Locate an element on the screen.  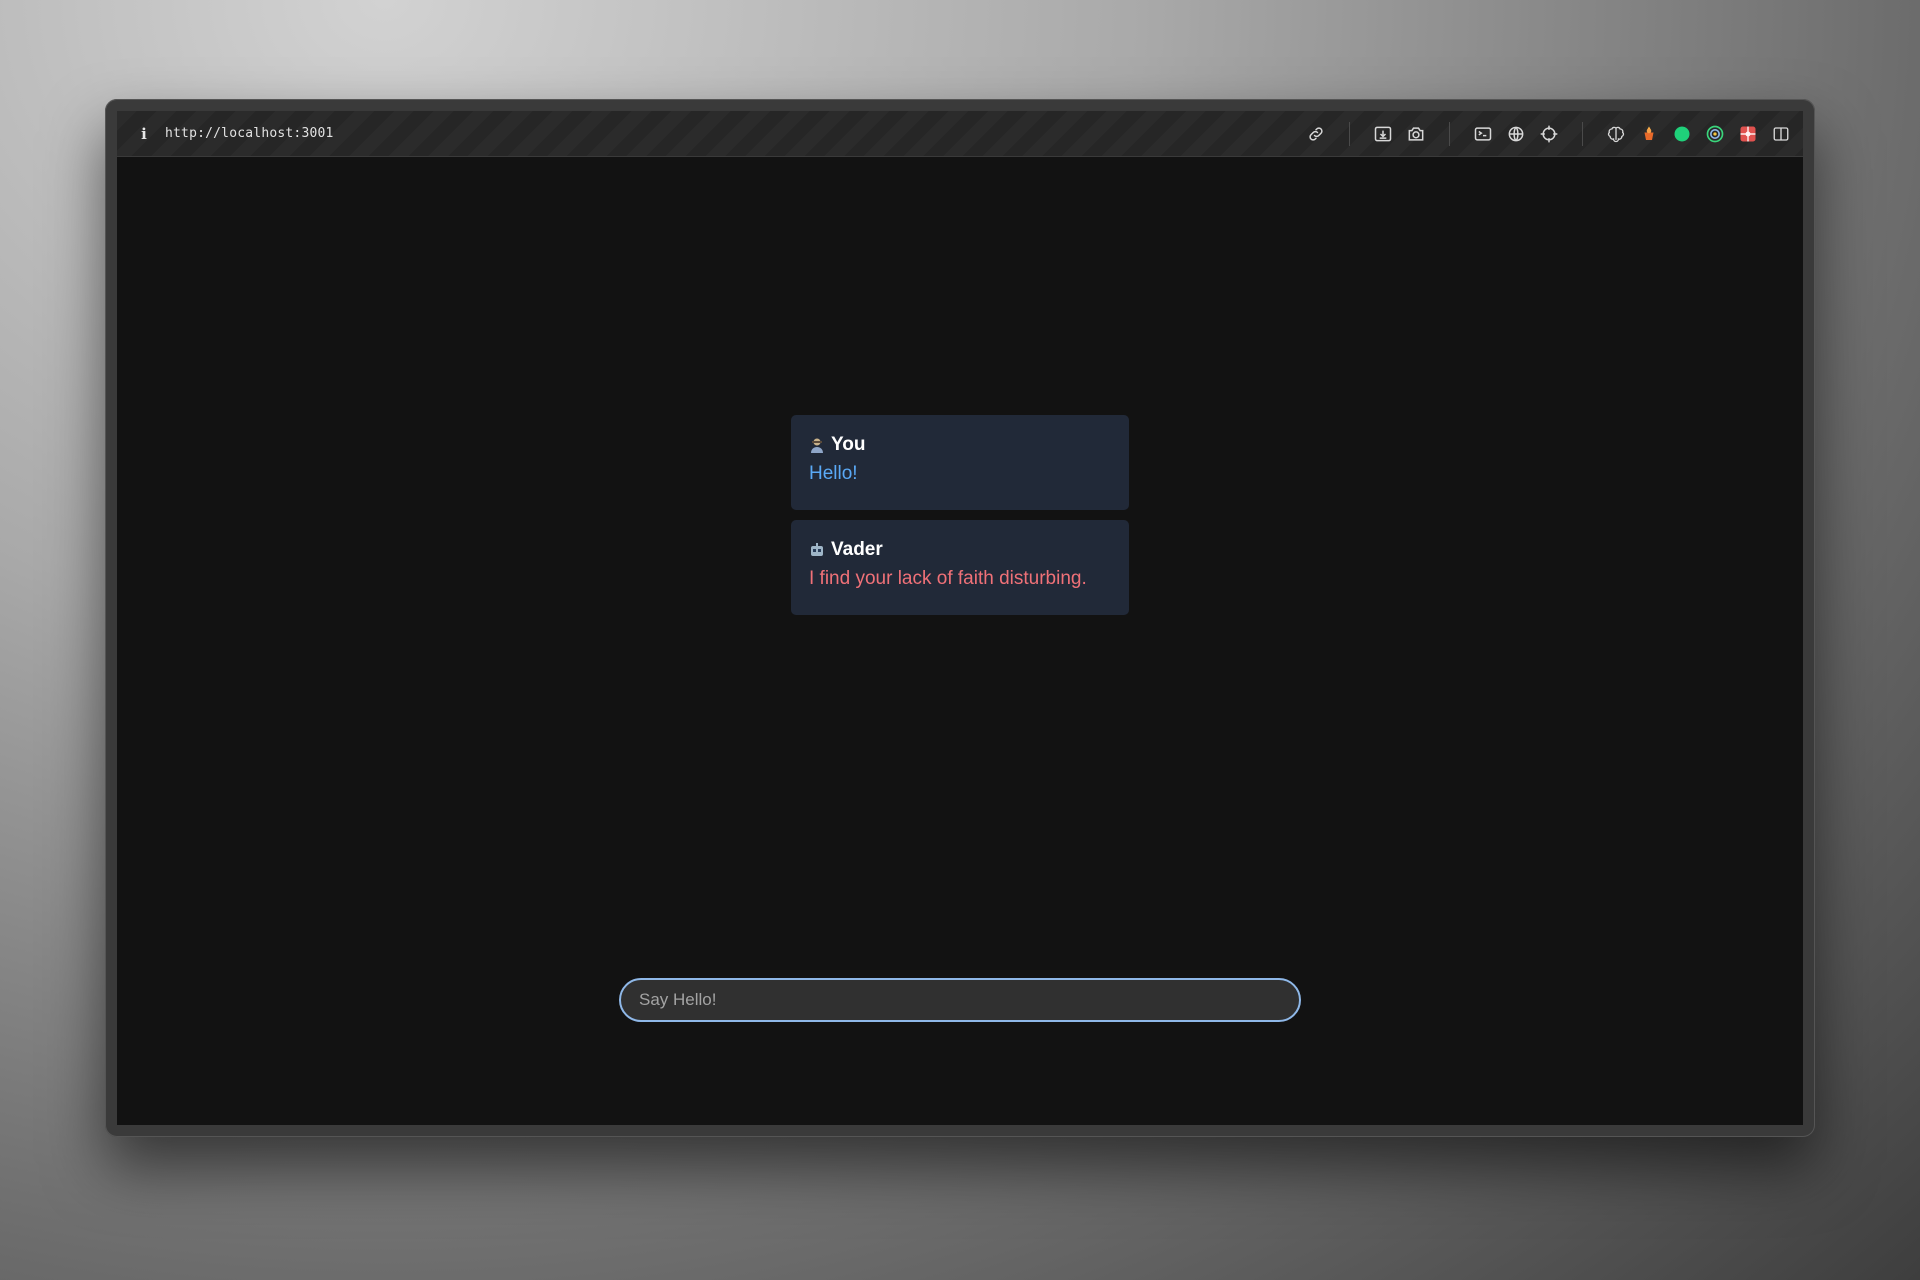
message-sender: Vader is located at coordinates (960, 550).